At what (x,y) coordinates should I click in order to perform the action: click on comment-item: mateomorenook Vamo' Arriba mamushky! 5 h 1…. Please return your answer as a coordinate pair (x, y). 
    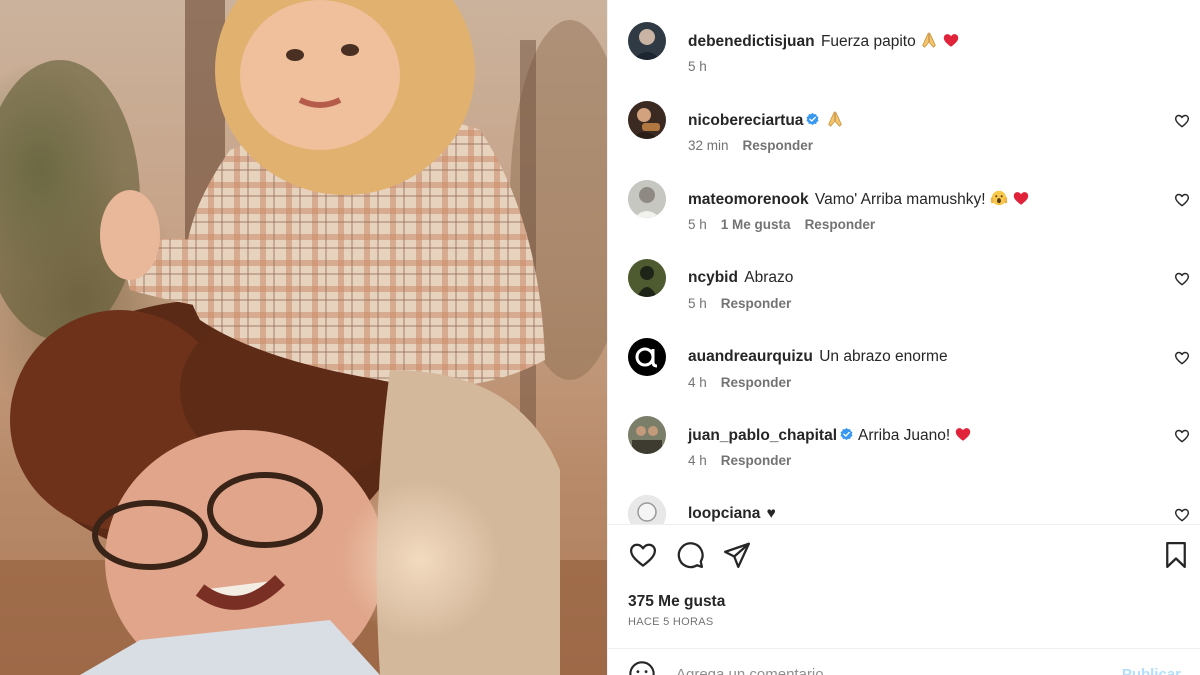
    Looking at the image, I should click on (914, 220).